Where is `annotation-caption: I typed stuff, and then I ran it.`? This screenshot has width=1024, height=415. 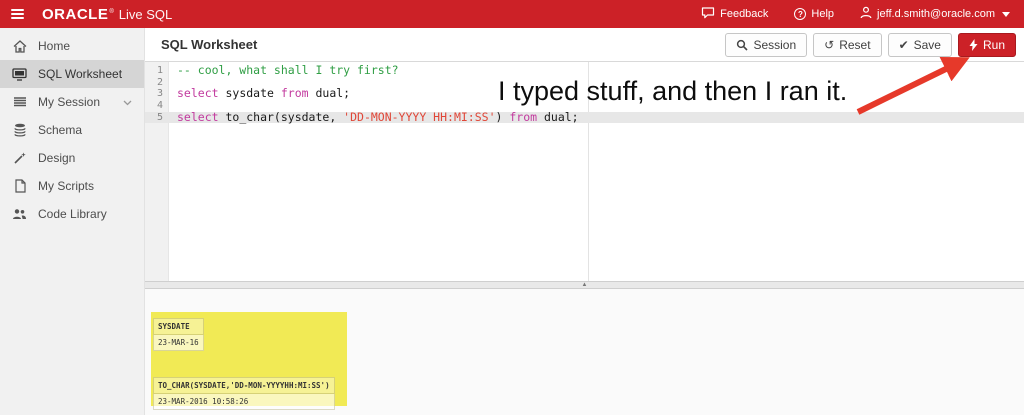 annotation-caption: I typed stuff, and then I ran it. is located at coordinates (673, 91).